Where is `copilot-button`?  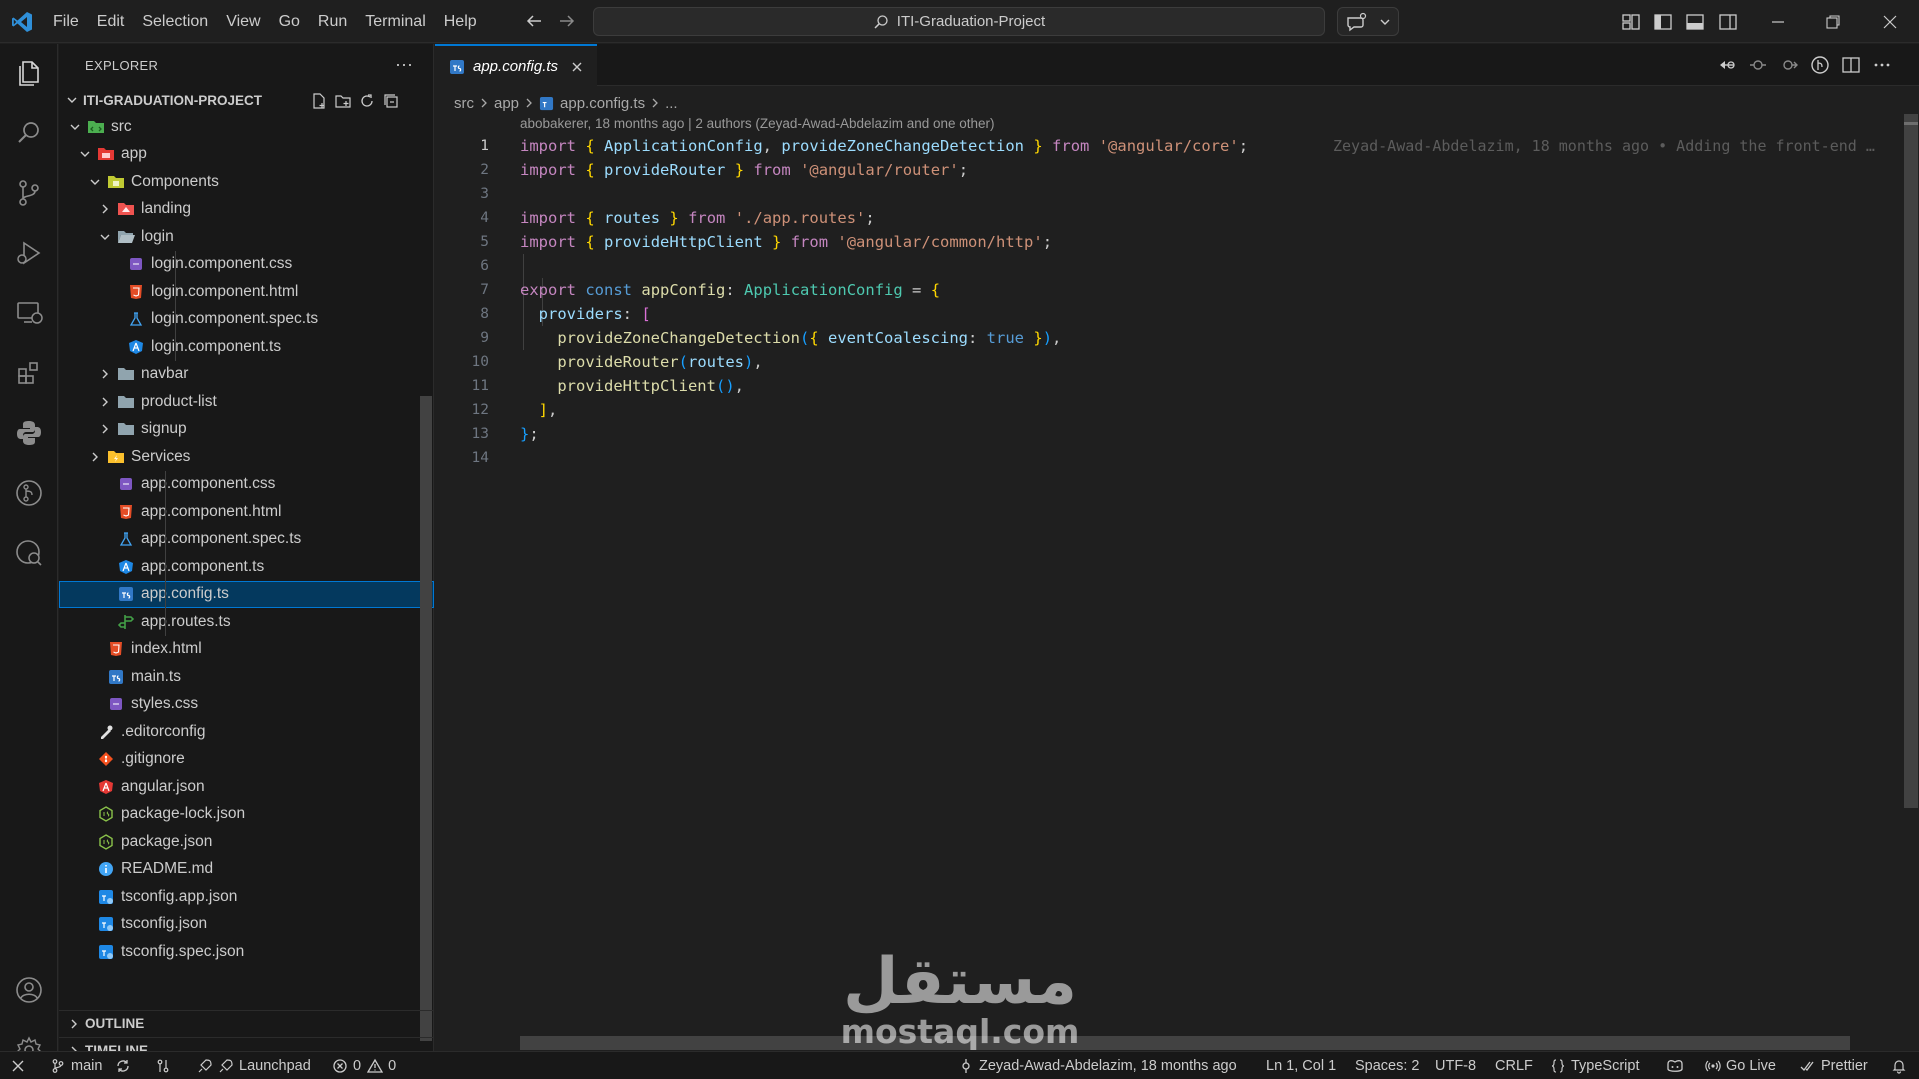
copilot-button is located at coordinates (1368, 21).